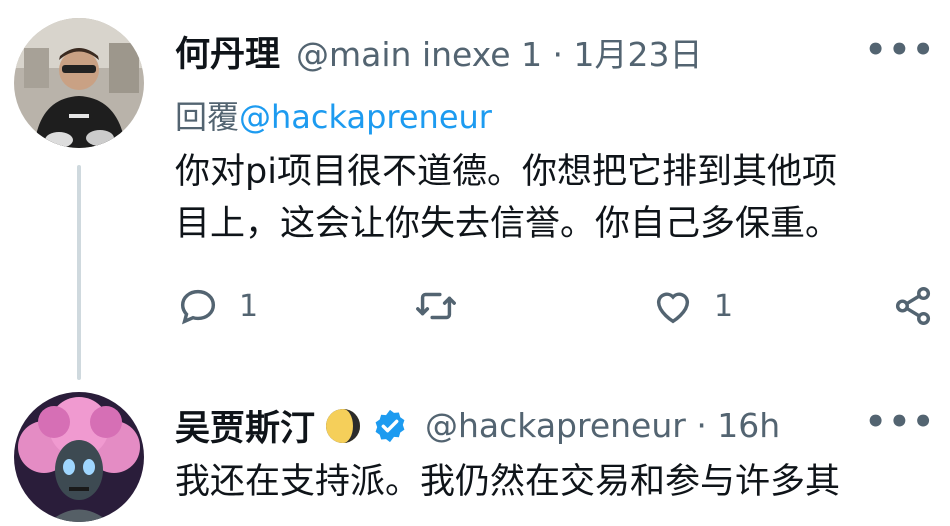  Describe the element at coordinates (673, 308) in the screenshot. I see `like-icon` at that location.